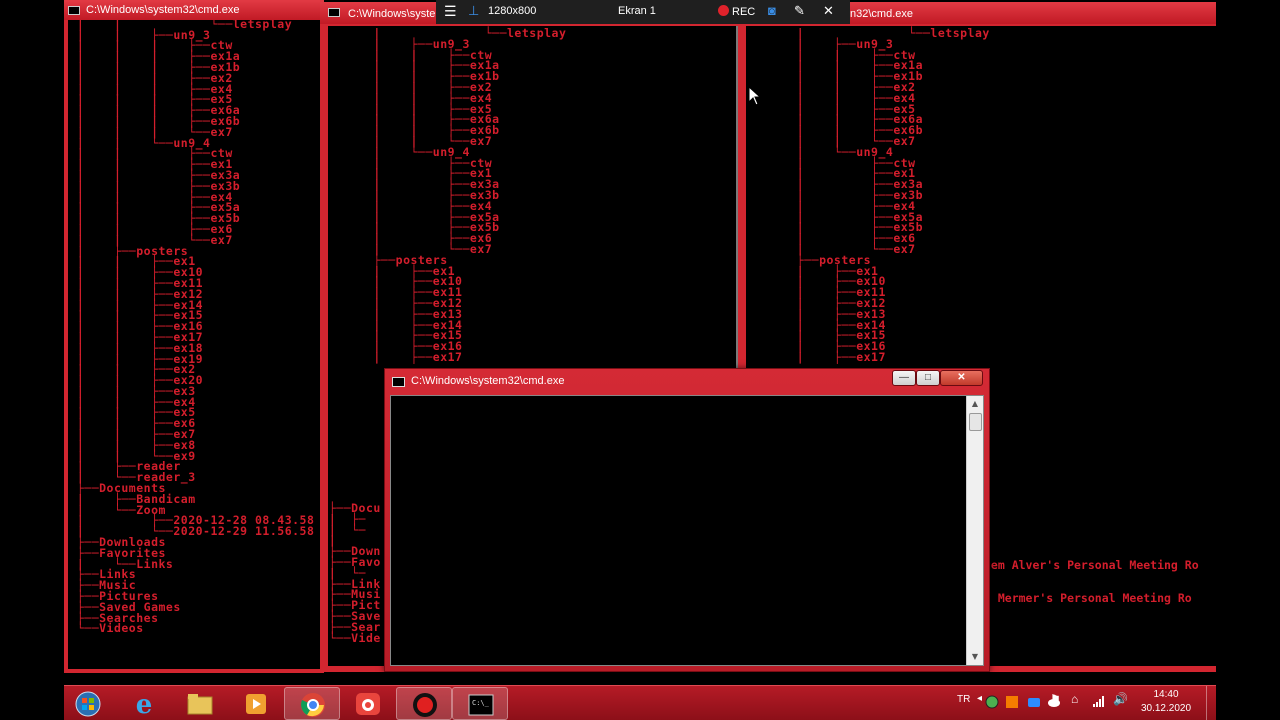 The image size is (1280, 720). Describe the element at coordinates (772, 10) in the screenshot. I see `camera-icon: ◙` at that location.